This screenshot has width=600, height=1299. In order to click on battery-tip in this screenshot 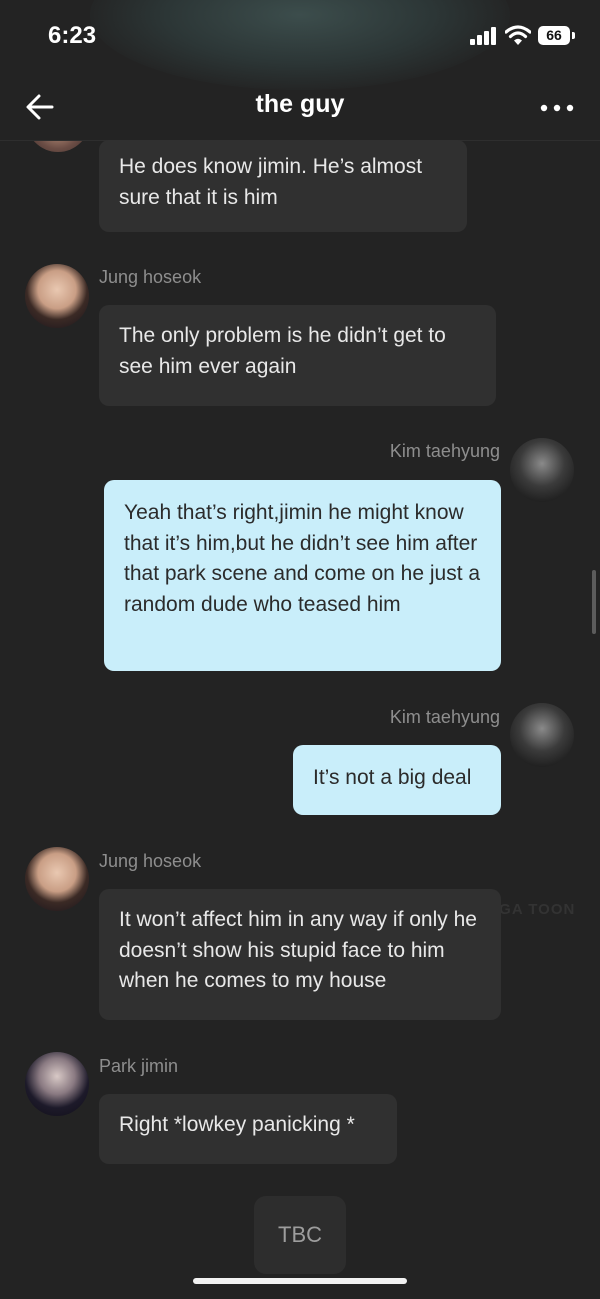, I will do `click(573, 35)`.